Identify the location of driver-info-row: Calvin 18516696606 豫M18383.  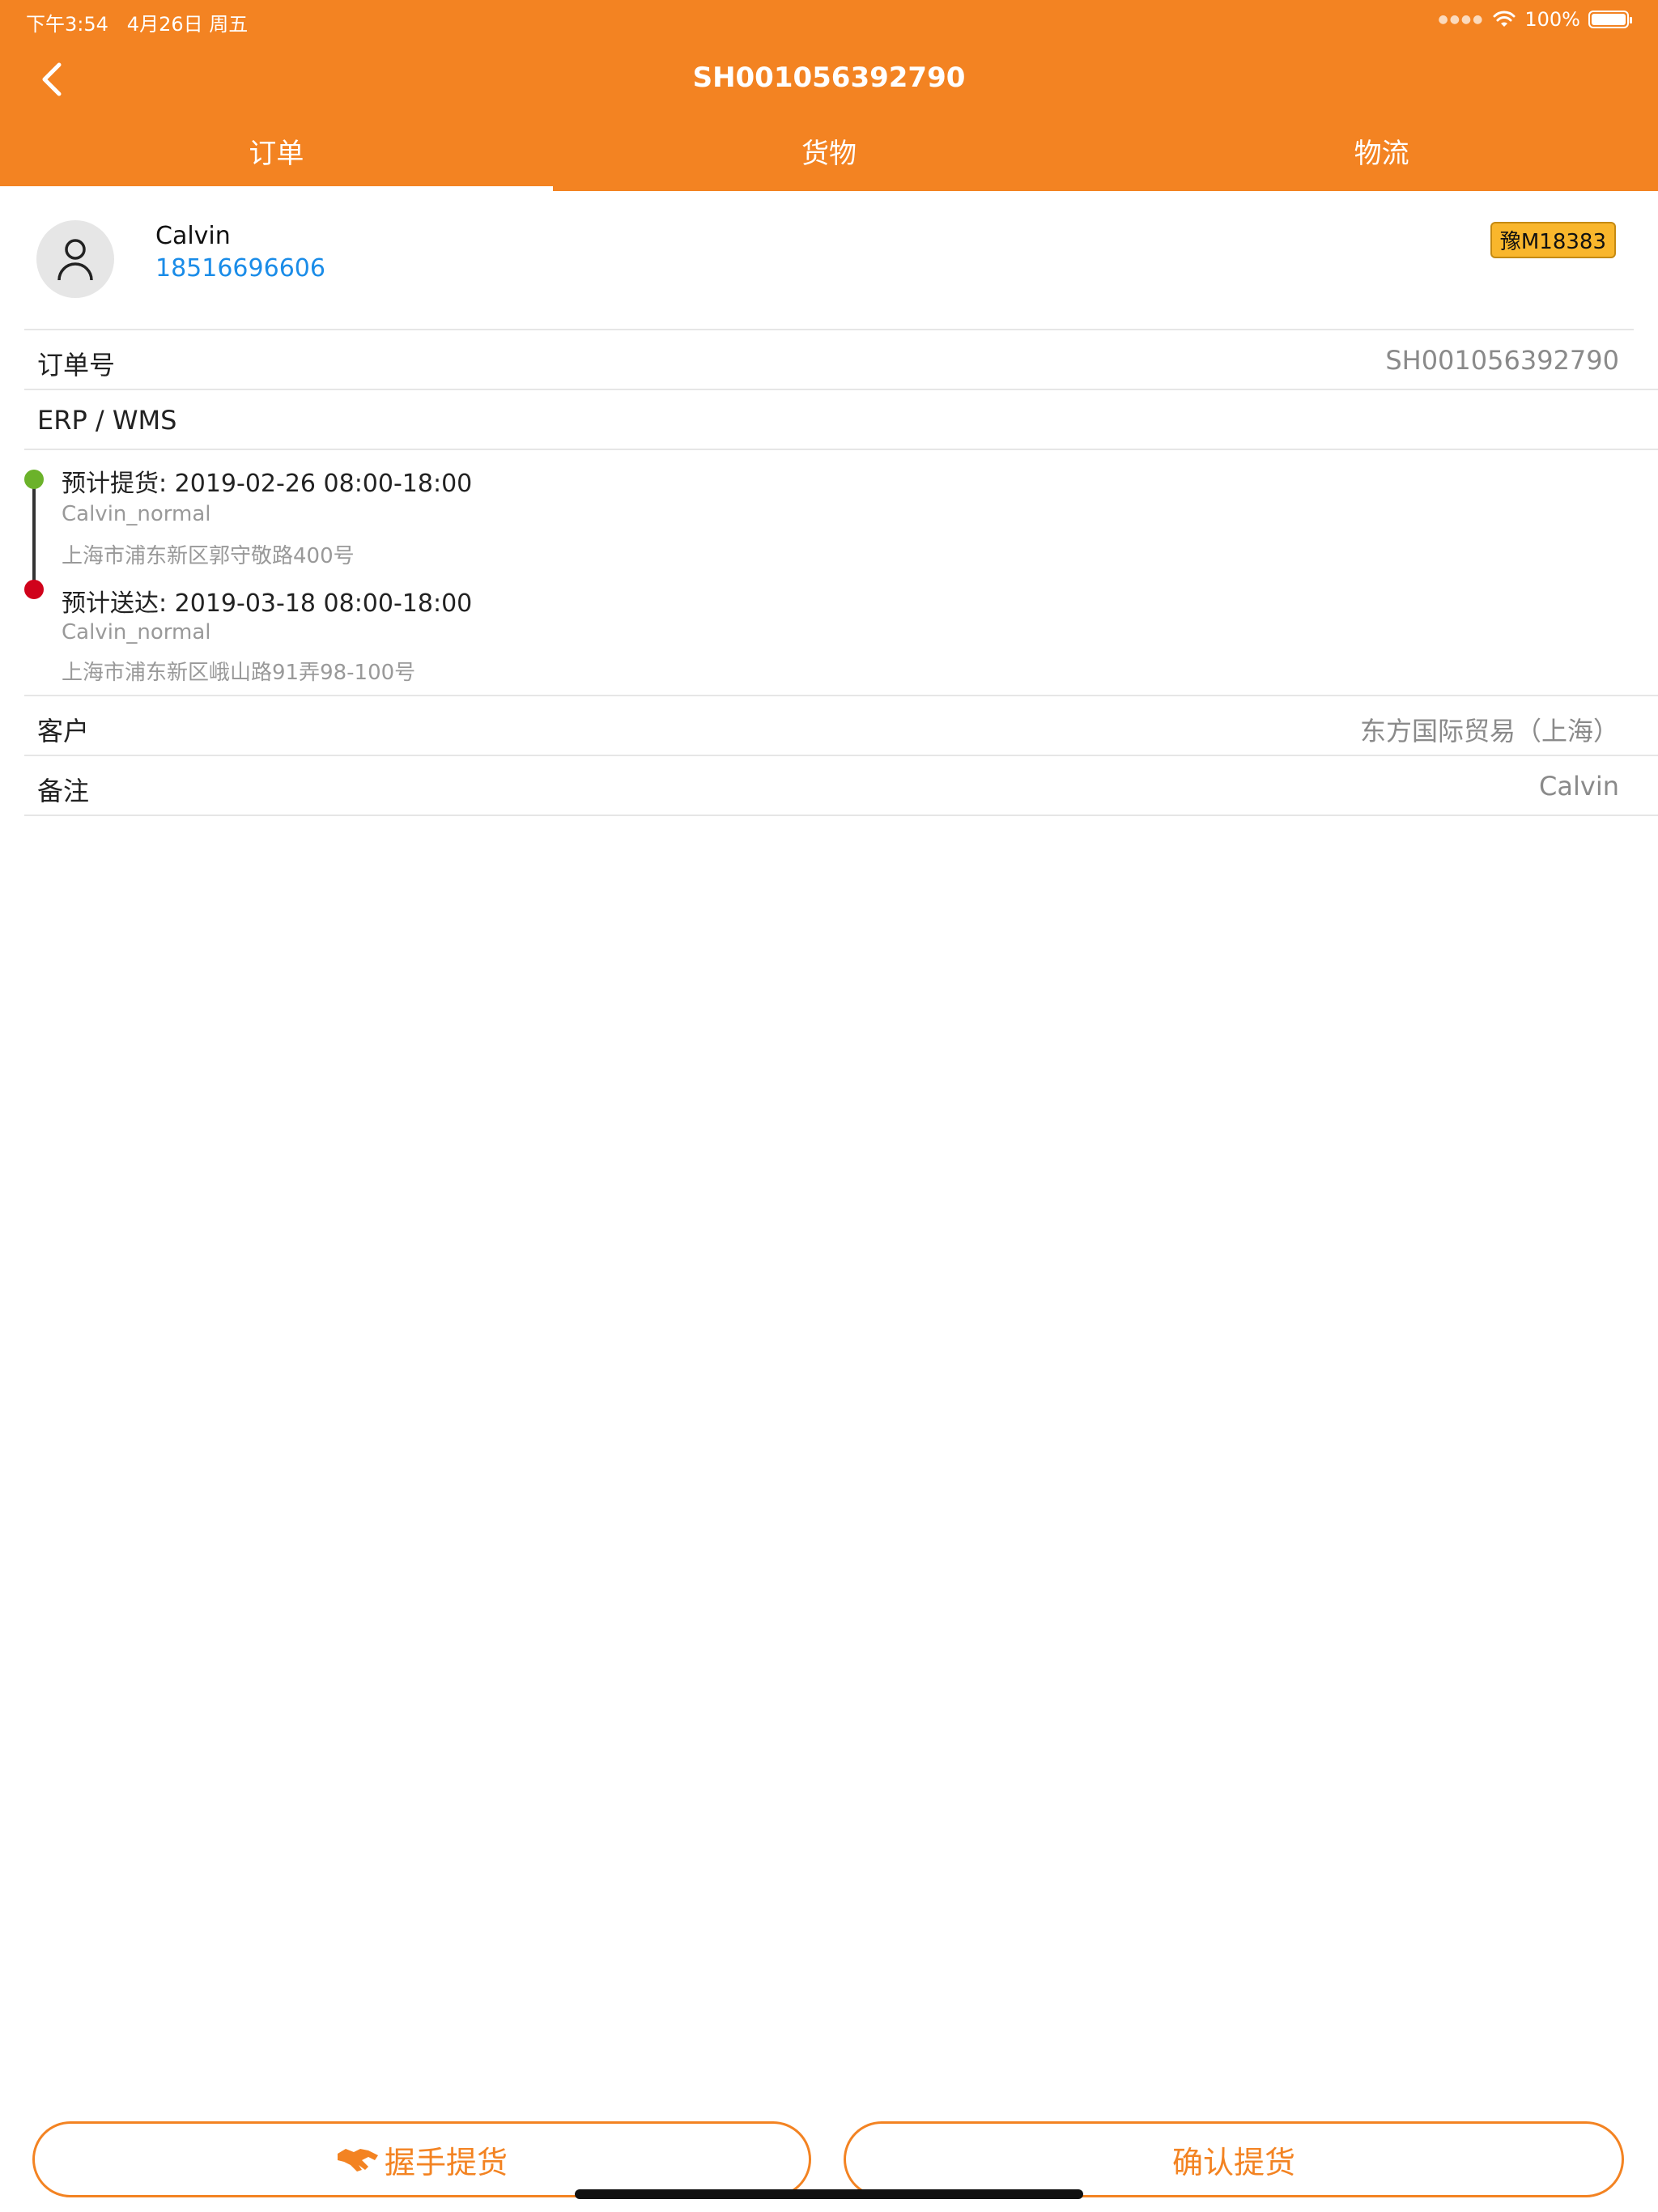
(829, 261).